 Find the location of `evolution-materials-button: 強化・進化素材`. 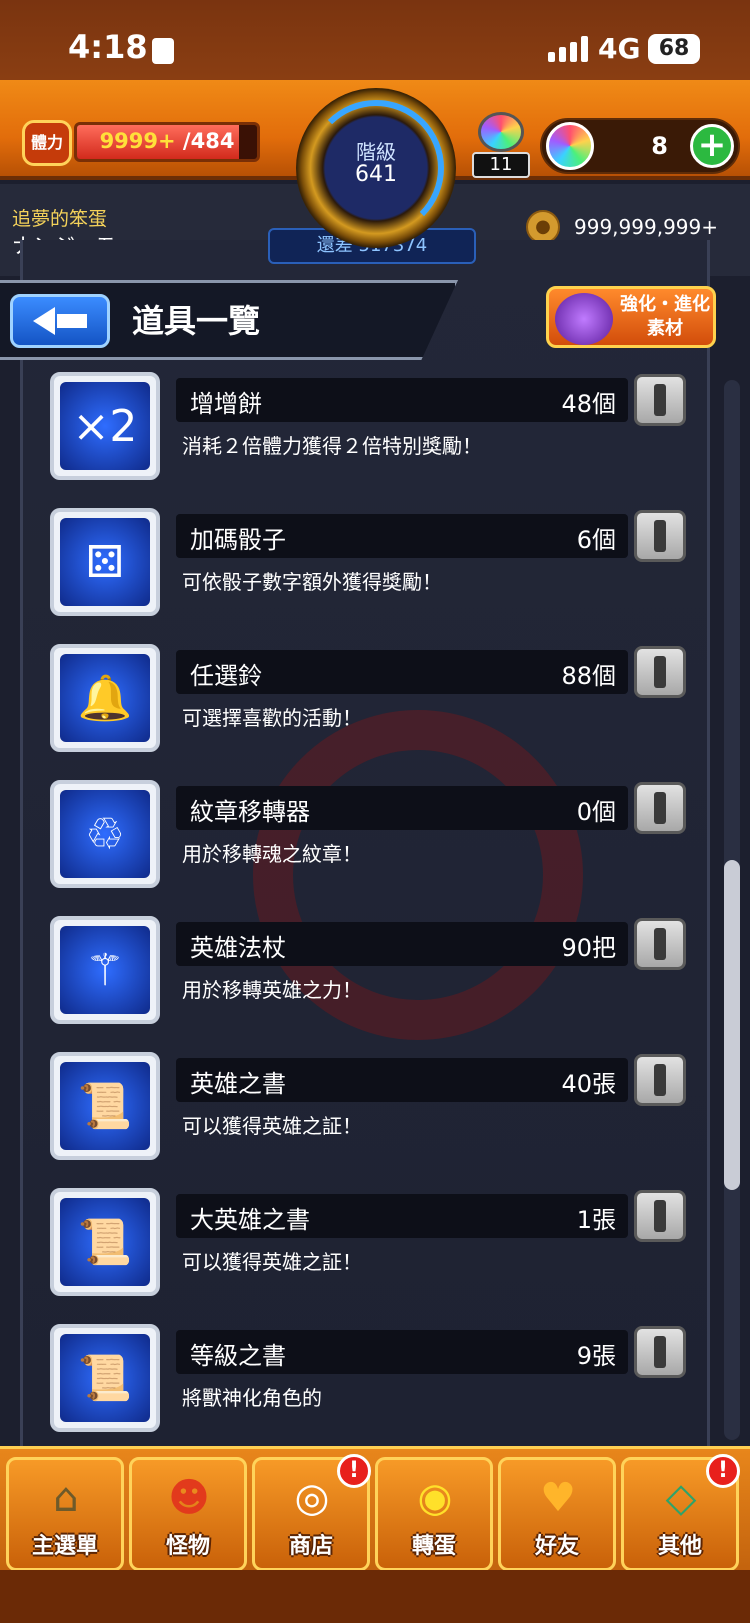

evolution-materials-button: 強化・進化素材 is located at coordinates (631, 317).